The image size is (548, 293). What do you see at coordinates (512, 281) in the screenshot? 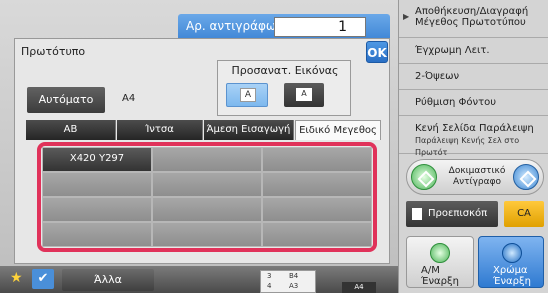
I see `start-color-line2: Έναρξη` at bounding box center [512, 281].